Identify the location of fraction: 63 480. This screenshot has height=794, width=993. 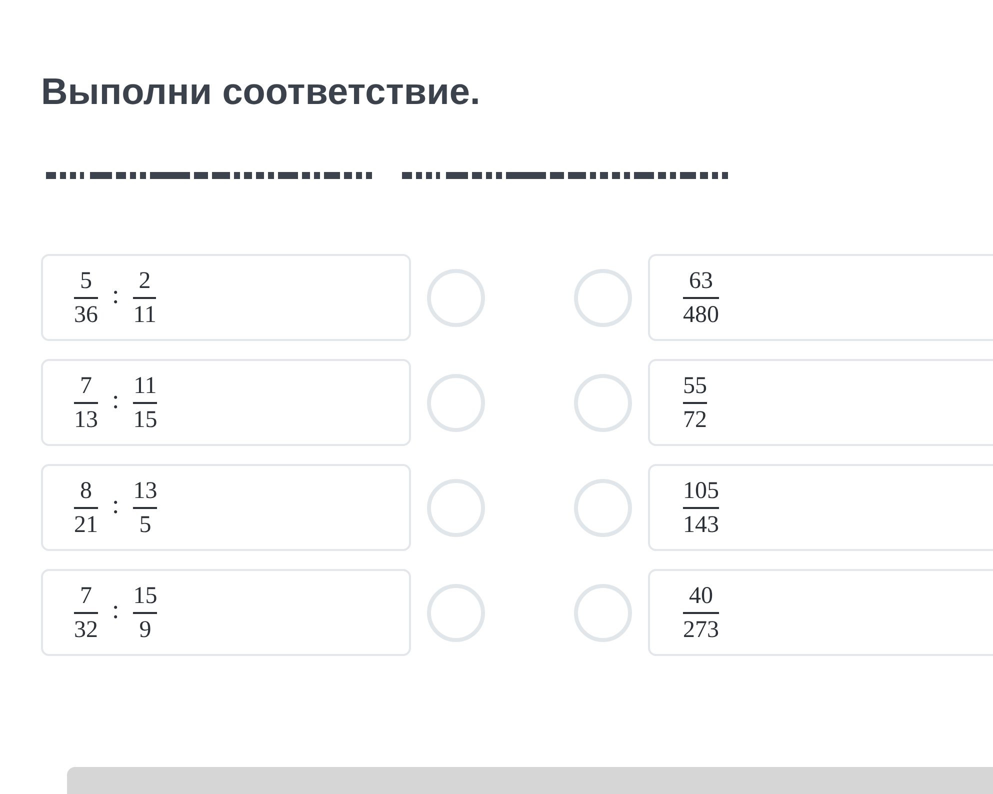
(701, 298).